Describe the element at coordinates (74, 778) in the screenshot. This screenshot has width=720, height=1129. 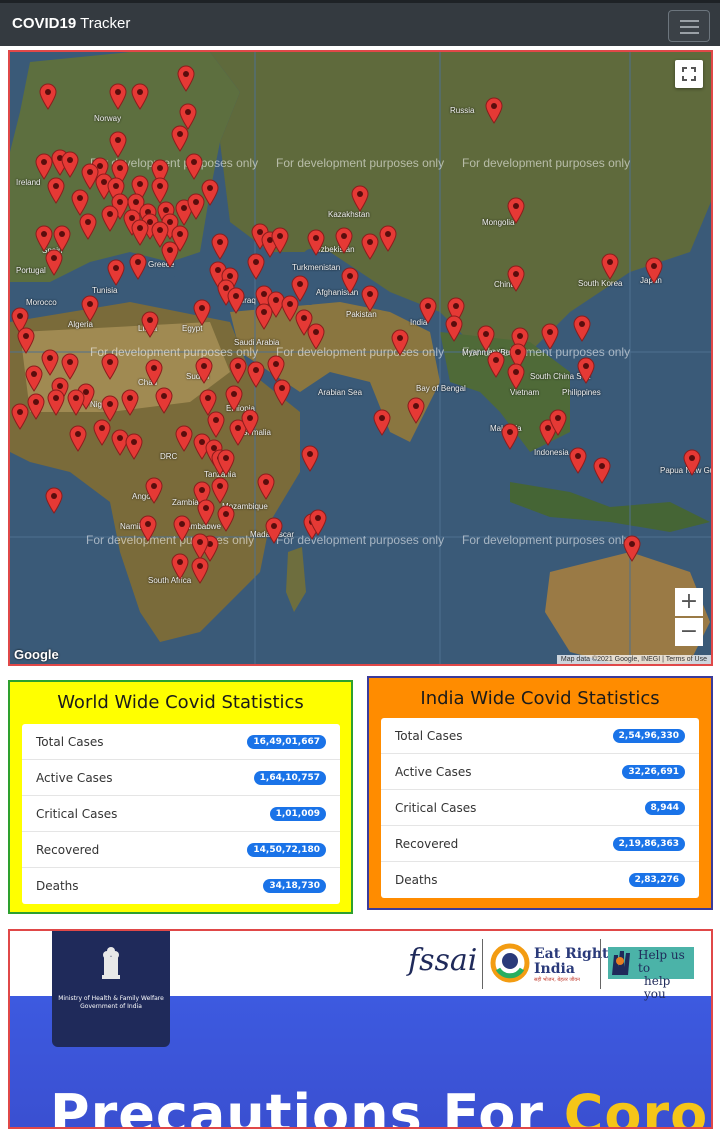
I see `stat-label: Active Cases` at that location.